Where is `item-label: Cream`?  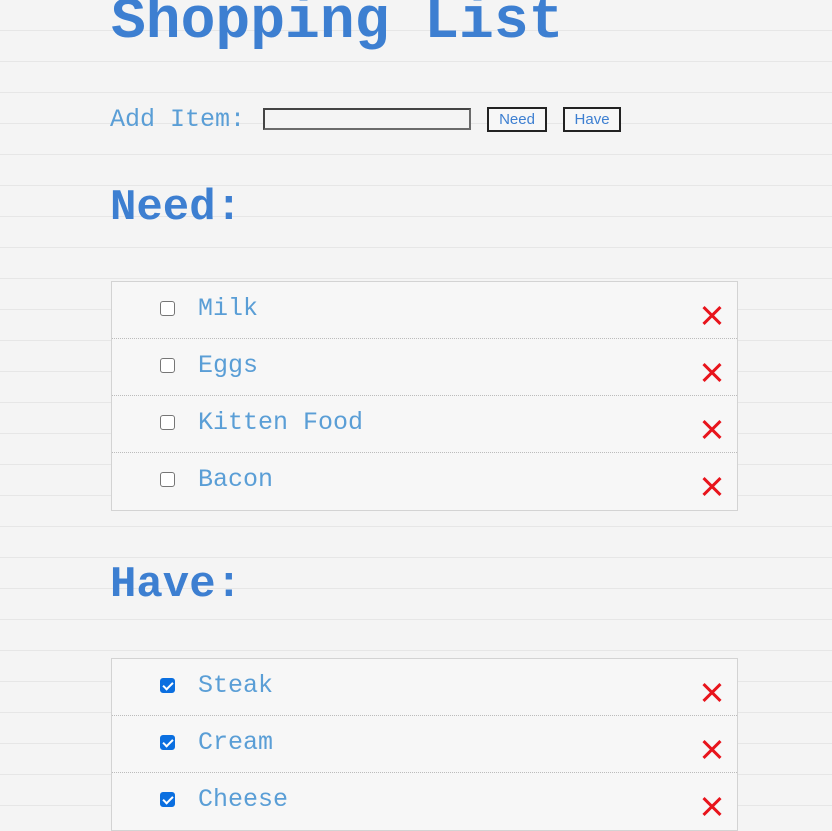 item-label: Cream is located at coordinates (236, 742).